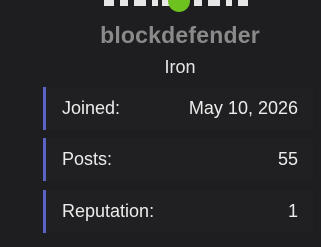  What do you see at coordinates (160, 35) in the screenshot?
I see `username: blockdefender` at bounding box center [160, 35].